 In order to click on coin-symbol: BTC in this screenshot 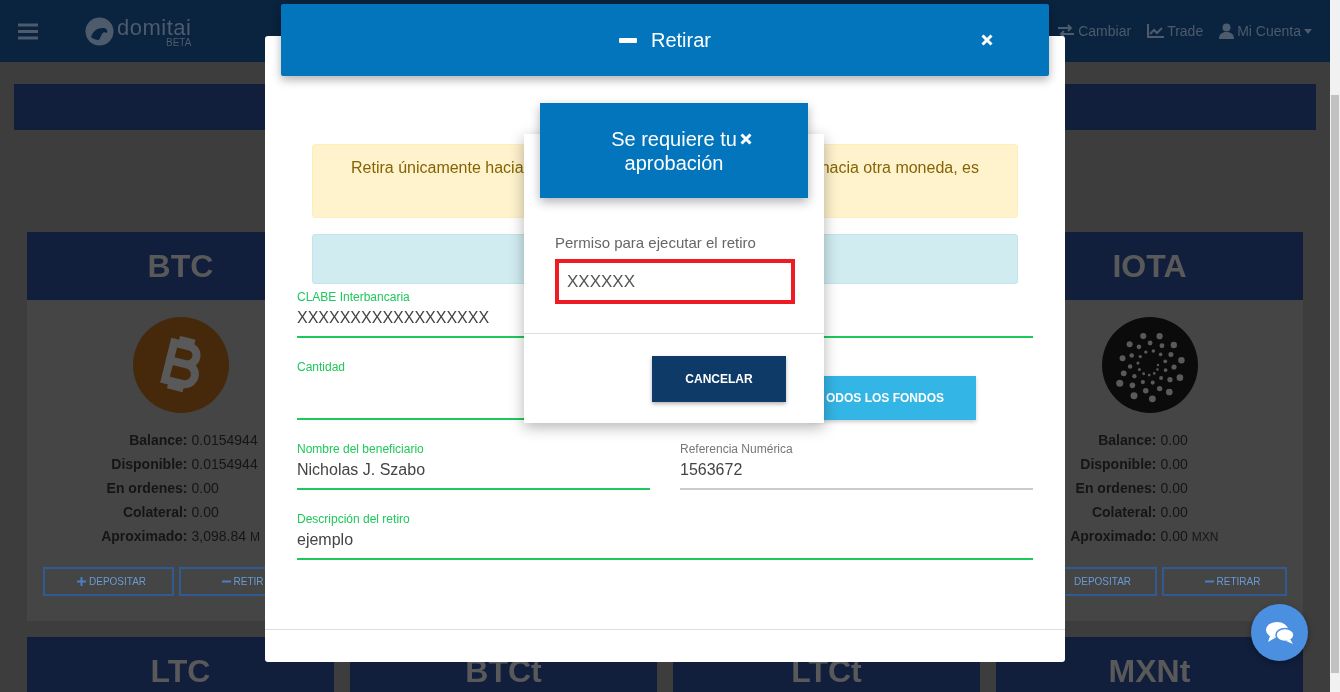, I will do `click(180, 266)`.